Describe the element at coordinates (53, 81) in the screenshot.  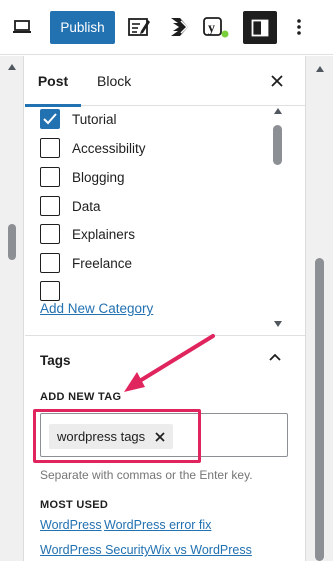
I see `tab-post: Post` at that location.